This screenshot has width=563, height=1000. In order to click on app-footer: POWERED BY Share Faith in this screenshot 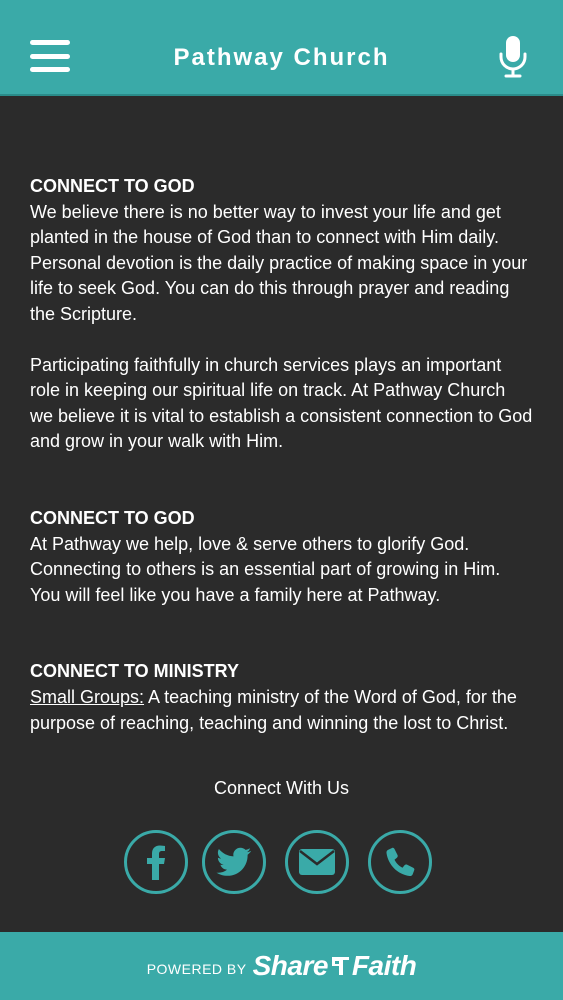, I will do `click(281, 966)`.